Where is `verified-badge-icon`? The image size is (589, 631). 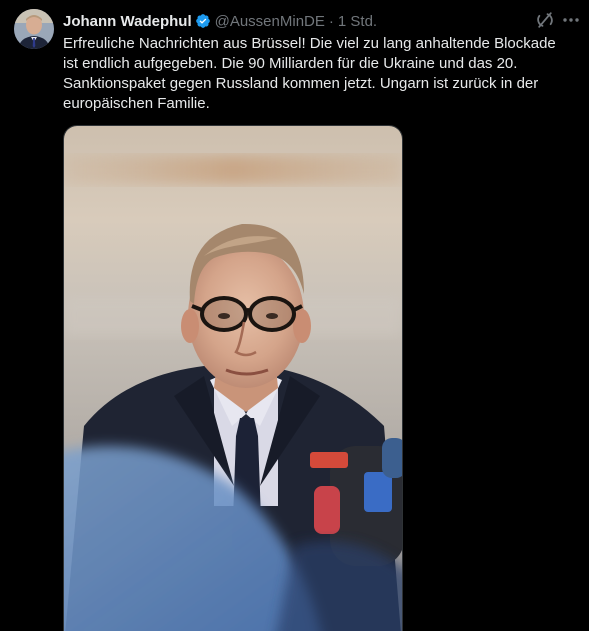 verified-badge-icon is located at coordinates (203, 21).